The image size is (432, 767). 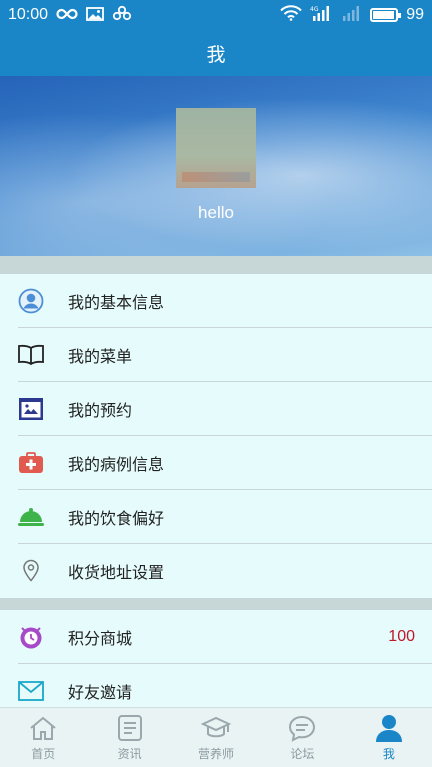 I want to click on menu-item-label: 我的基本信息, so click(x=116, y=302).